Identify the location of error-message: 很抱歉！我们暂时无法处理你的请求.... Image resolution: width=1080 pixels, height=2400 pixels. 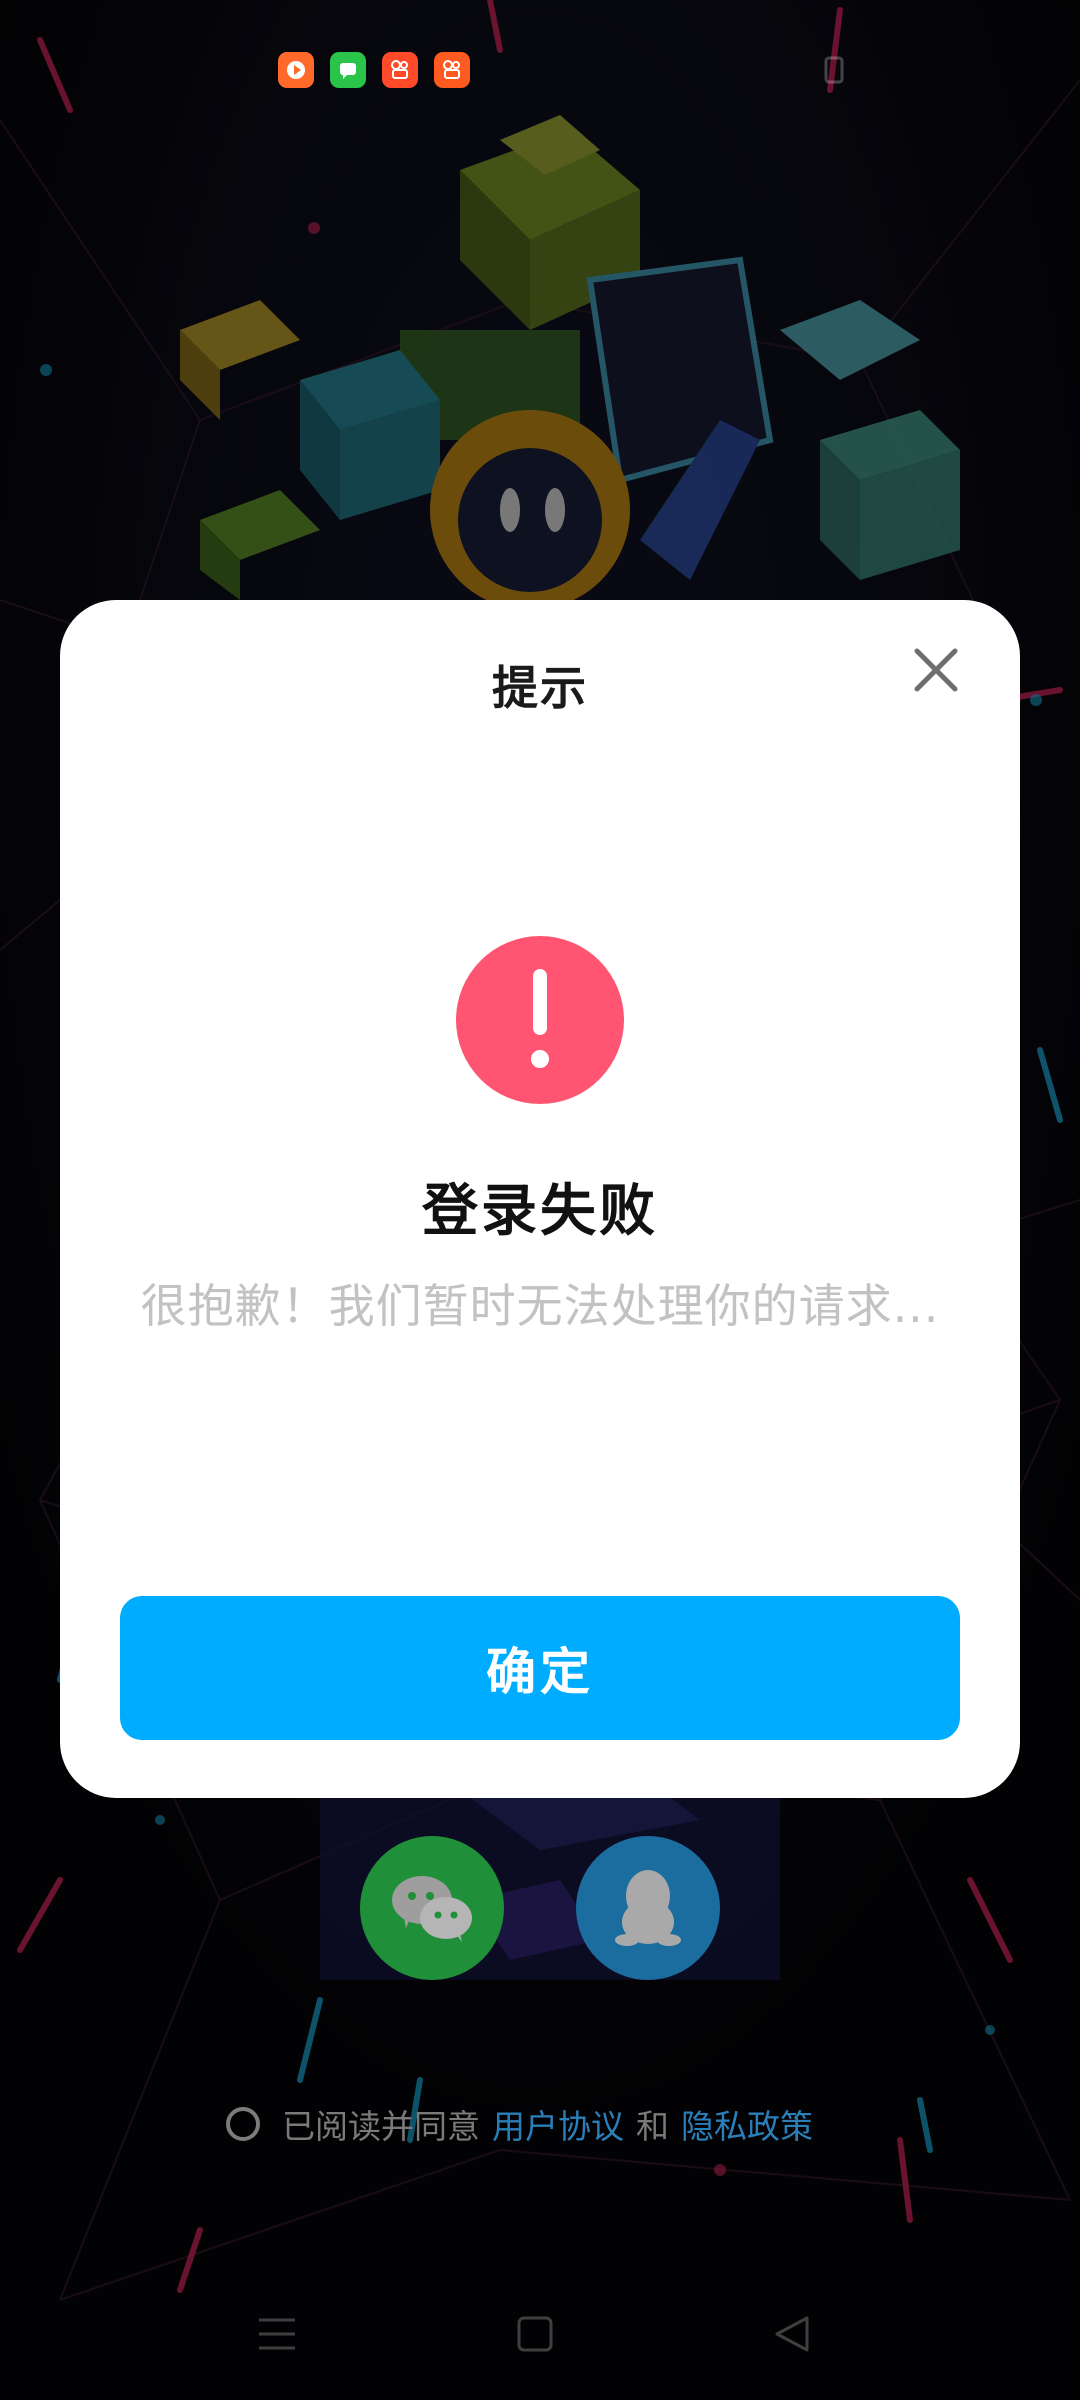
(540, 1306).